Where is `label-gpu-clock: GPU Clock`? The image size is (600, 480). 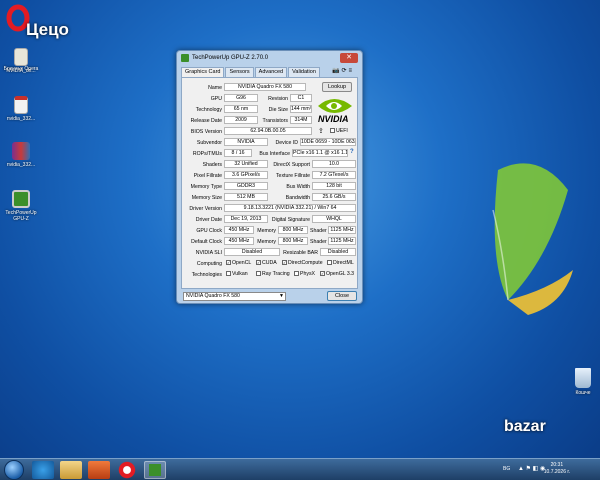 label-gpu-clock: GPU Clock is located at coordinates (209, 231).